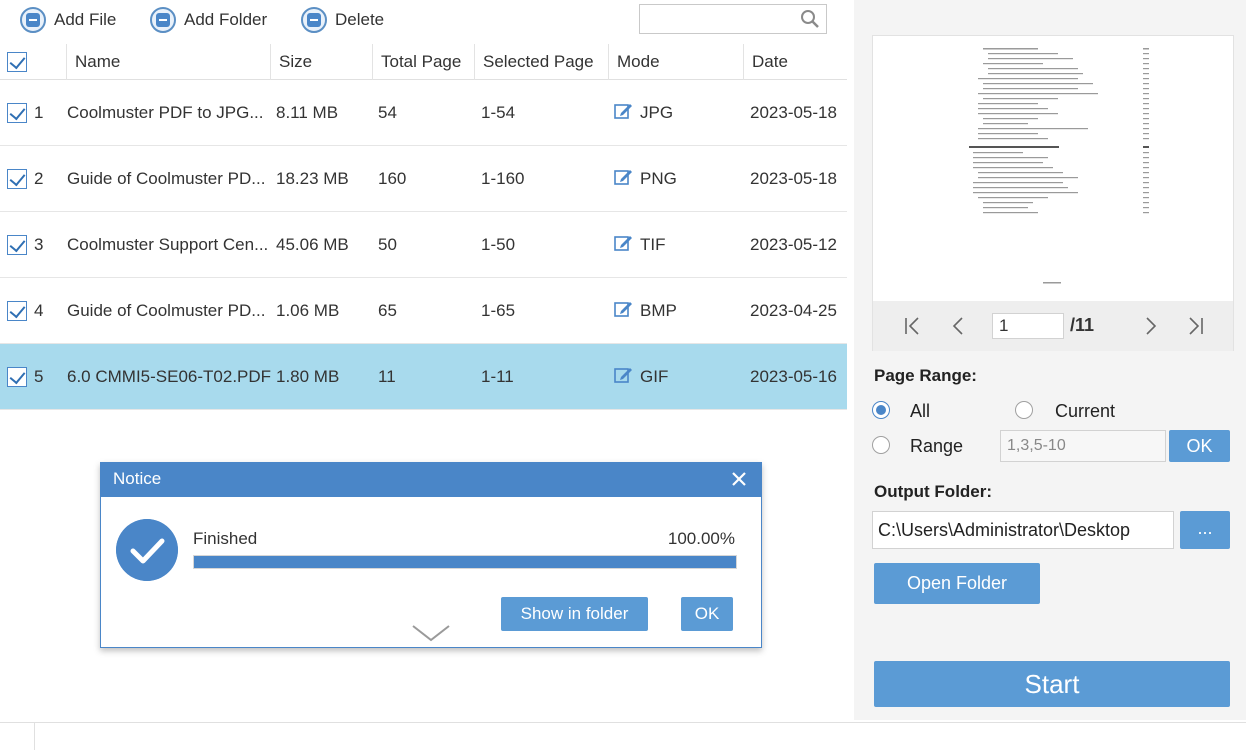 The image size is (1246, 750). I want to click on row-mode: GIF, so click(641, 377).